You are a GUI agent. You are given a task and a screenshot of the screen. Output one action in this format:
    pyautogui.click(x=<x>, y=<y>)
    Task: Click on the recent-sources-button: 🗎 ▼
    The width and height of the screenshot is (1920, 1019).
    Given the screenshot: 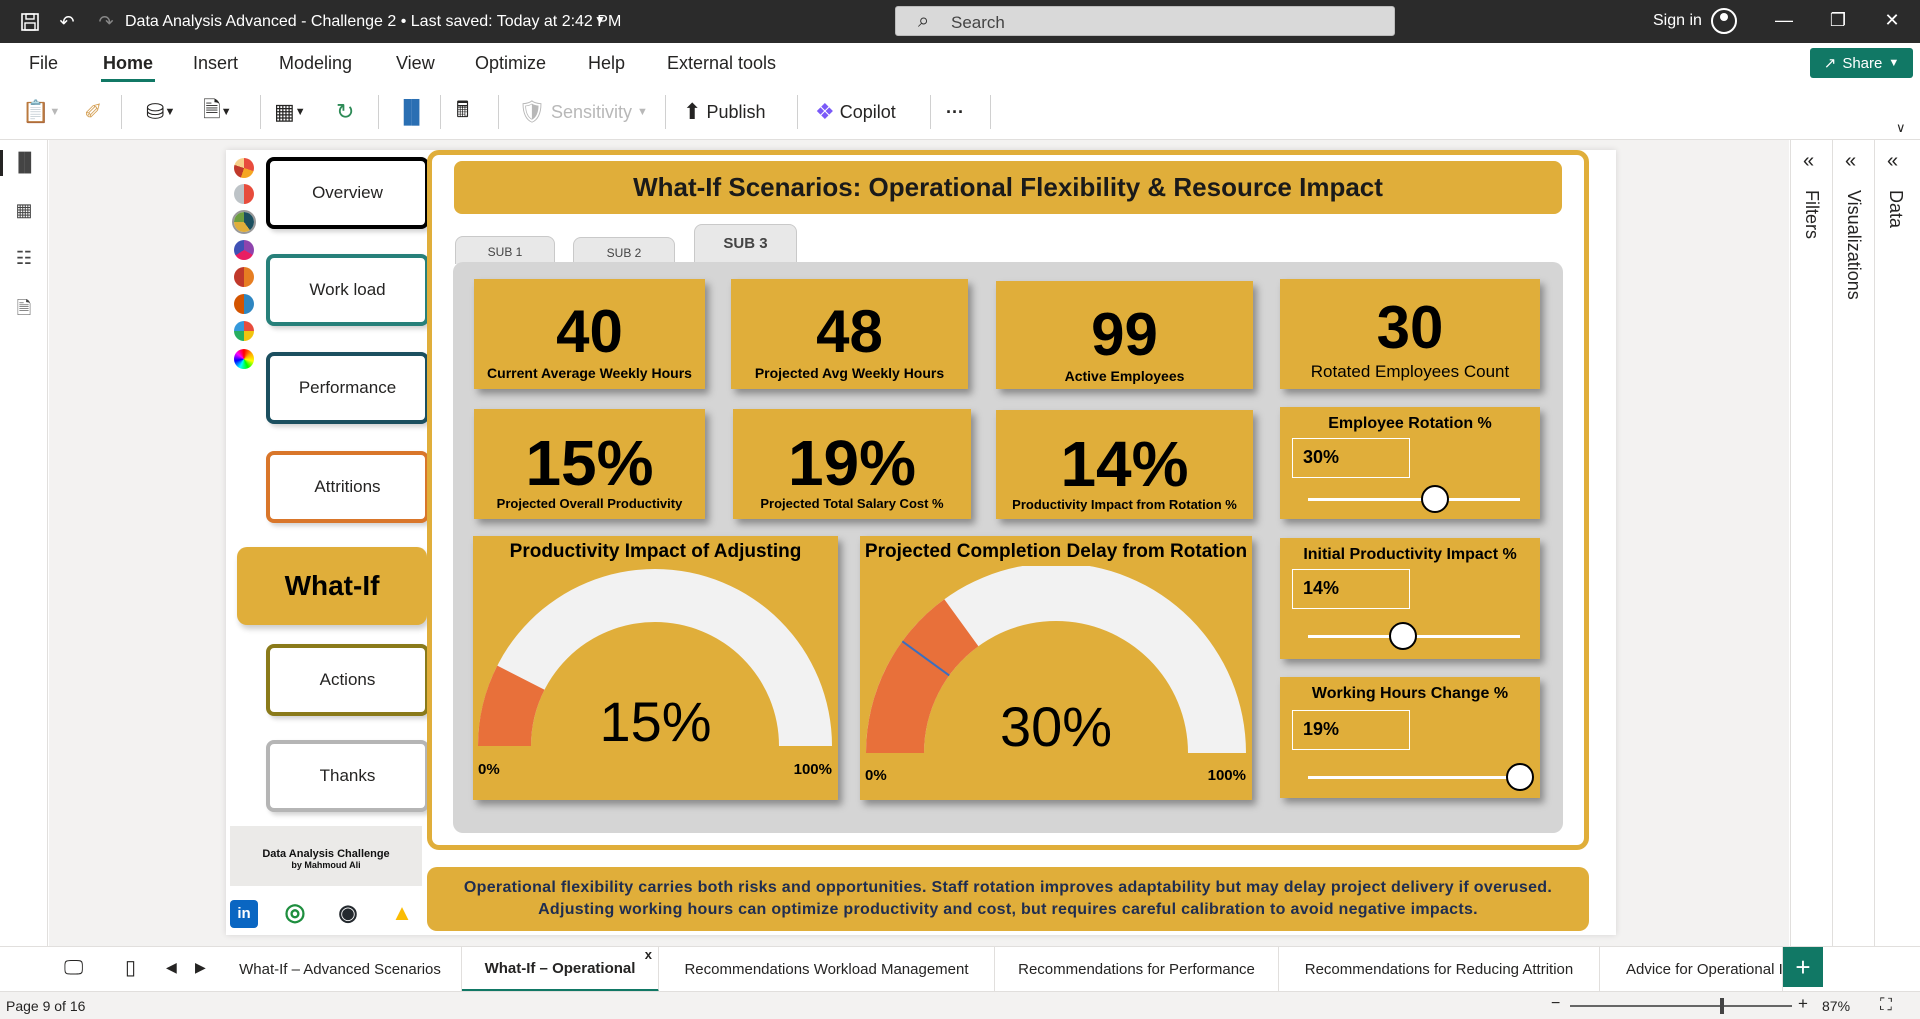 What is the action you would take?
    pyautogui.click(x=217, y=112)
    